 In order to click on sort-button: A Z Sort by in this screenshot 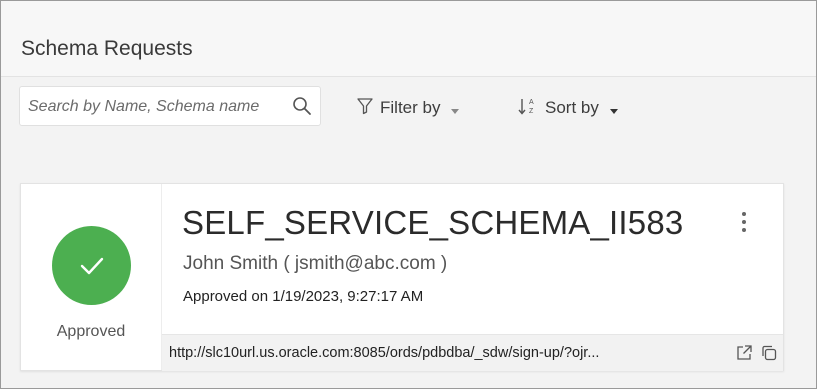, I will do `click(568, 108)`.